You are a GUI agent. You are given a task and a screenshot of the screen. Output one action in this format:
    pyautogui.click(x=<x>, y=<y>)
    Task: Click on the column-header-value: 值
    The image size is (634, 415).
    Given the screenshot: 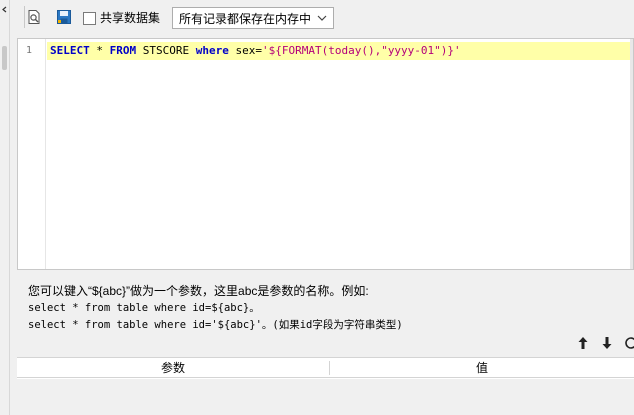 What is the action you would take?
    pyautogui.click(x=482, y=368)
    